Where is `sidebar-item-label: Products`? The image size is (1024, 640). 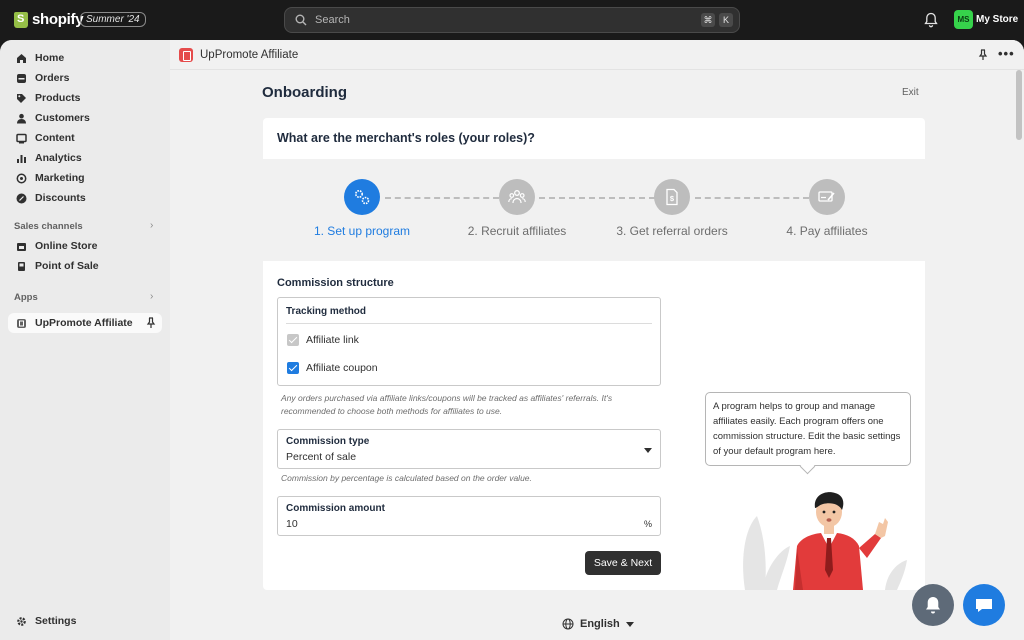
sidebar-item-label: Products is located at coordinates (58, 98).